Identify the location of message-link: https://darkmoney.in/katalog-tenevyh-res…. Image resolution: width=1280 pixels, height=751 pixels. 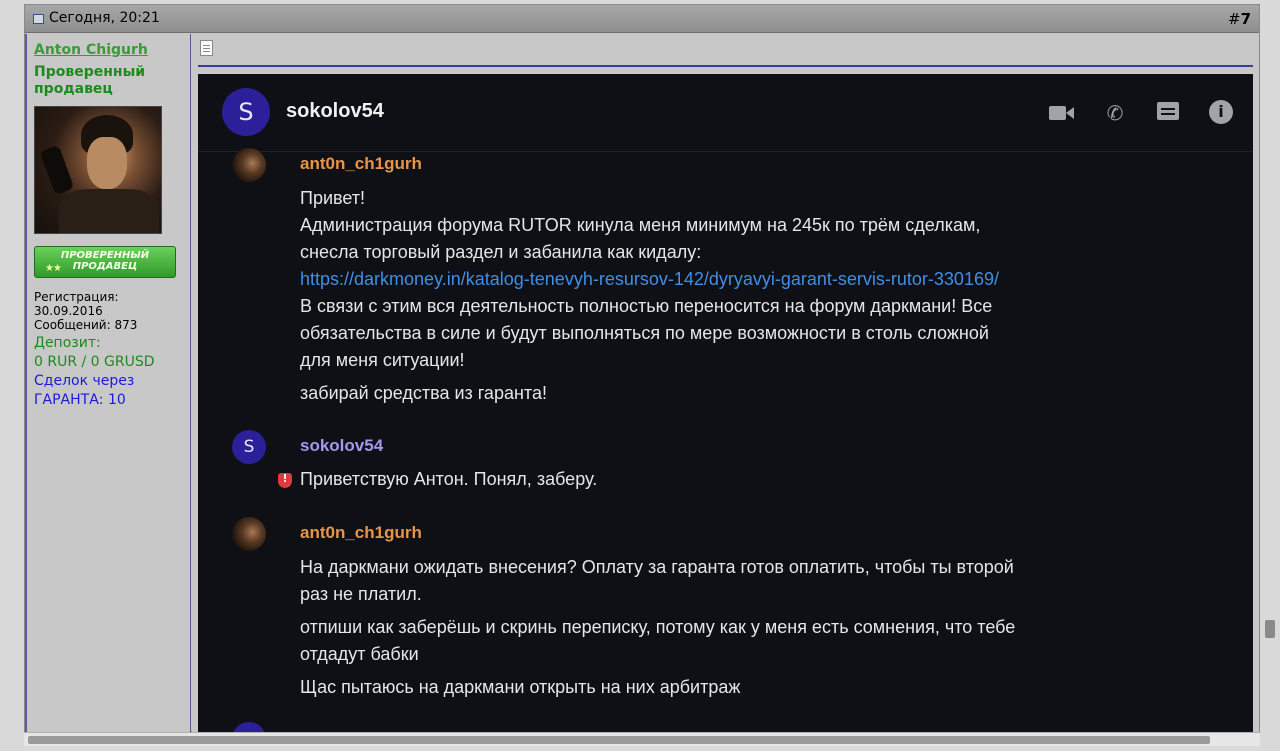
(649, 279).